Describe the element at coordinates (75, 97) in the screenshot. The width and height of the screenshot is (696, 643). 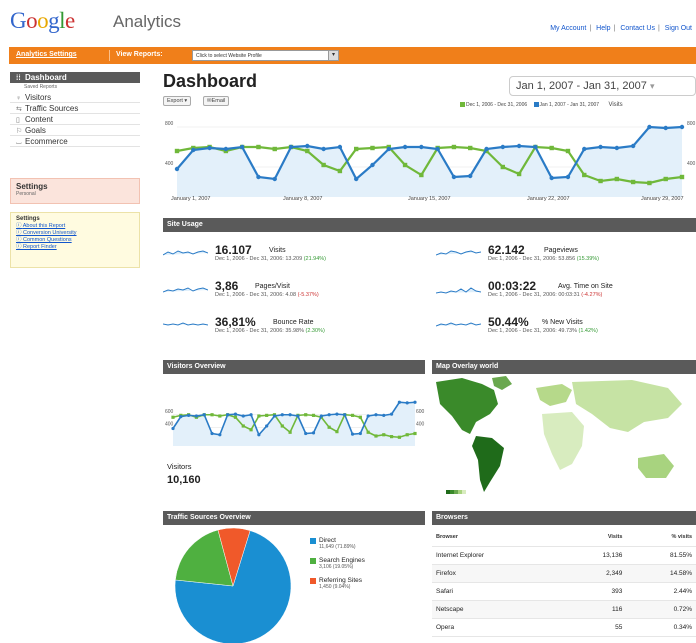
I see `sidebar-item-visitors: ♀ Visitors` at that location.